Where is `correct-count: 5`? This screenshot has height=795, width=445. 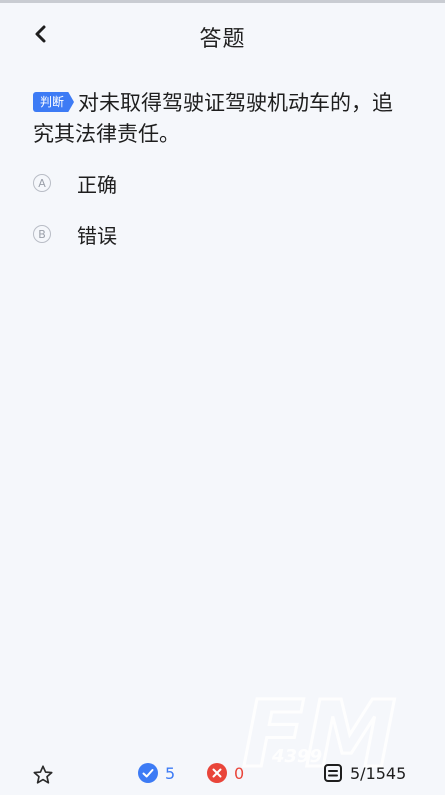
correct-count: 5 is located at coordinates (156, 773).